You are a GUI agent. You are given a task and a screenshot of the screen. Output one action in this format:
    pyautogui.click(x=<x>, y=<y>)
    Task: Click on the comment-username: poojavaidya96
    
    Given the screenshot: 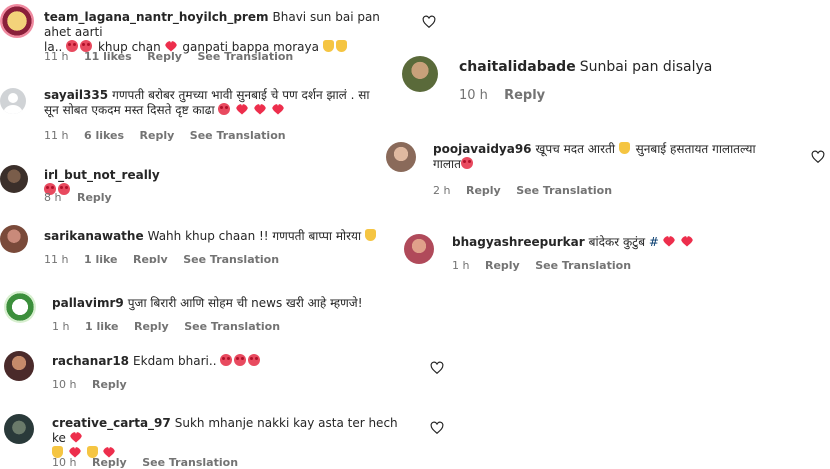 What is the action you would take?
    pyautogui.click(x=482, y=149)
    